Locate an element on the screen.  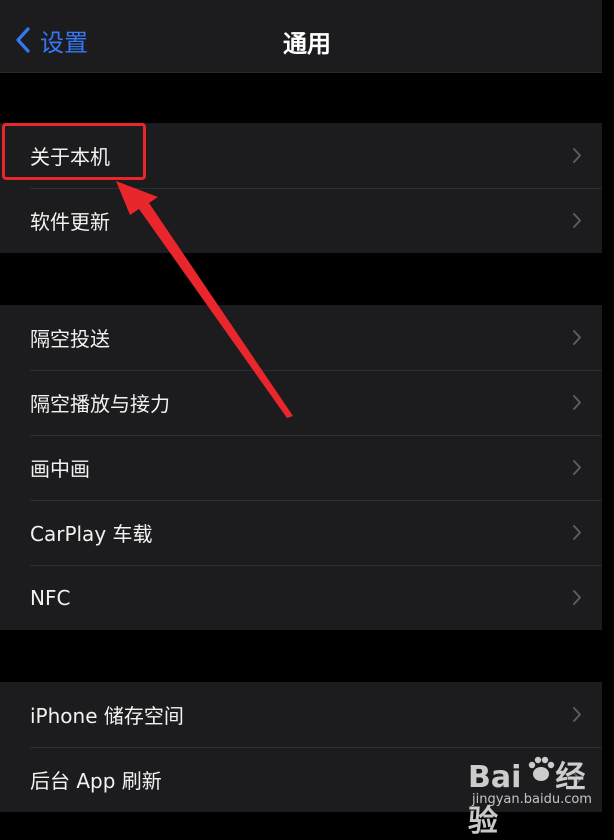
list-item-carplay: CarPlay 车载 is located at coordinates (301, 532).